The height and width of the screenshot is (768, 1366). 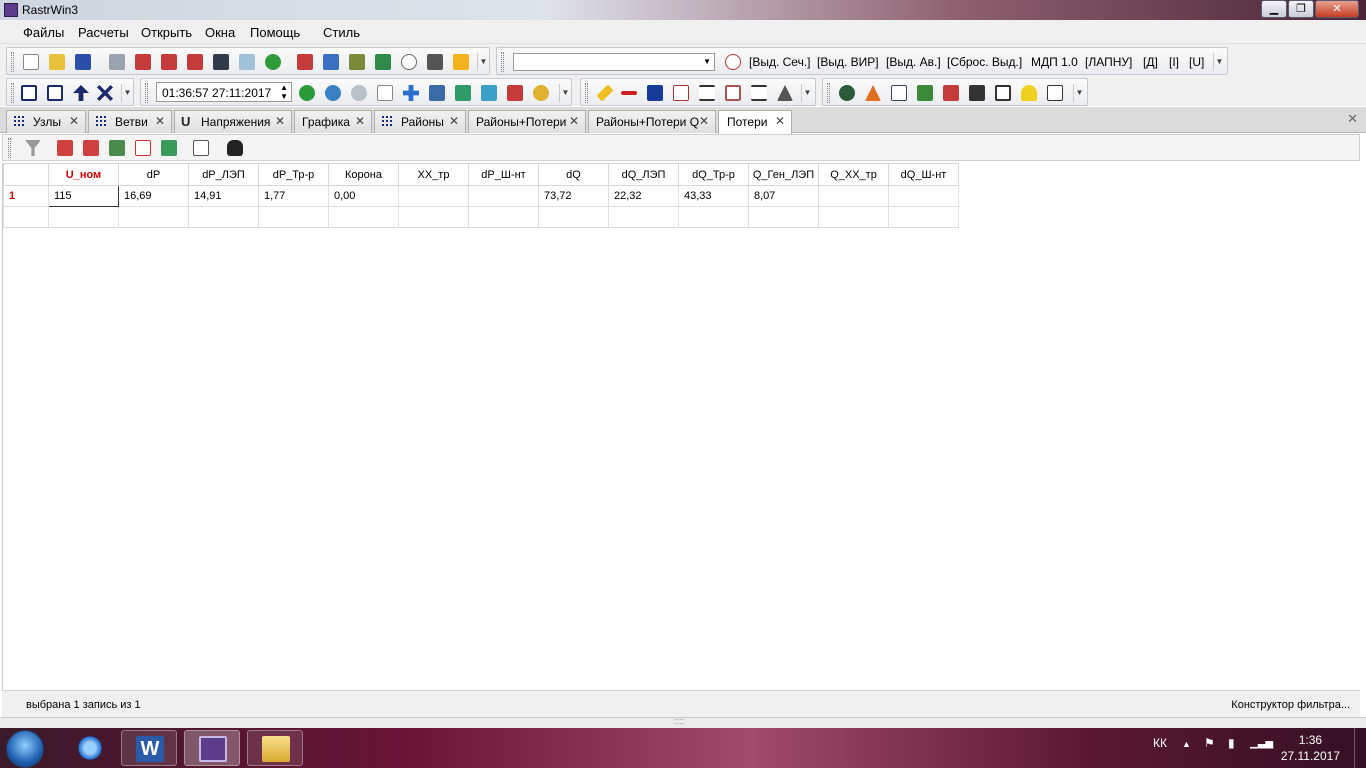 I want to click on row-number: 1, so click(x=26, y=196).